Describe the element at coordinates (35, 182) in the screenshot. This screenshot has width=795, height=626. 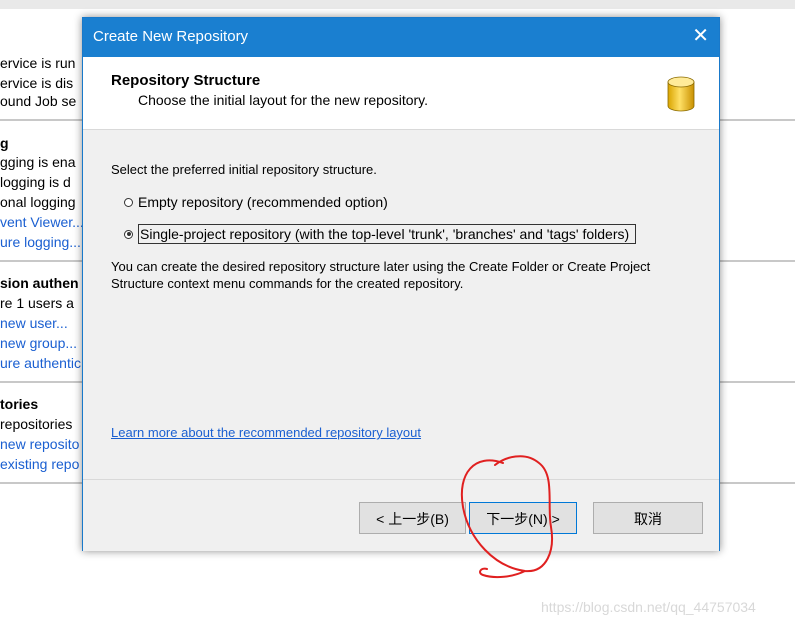
I see `logging-disabled-text: logging is d` at that location.